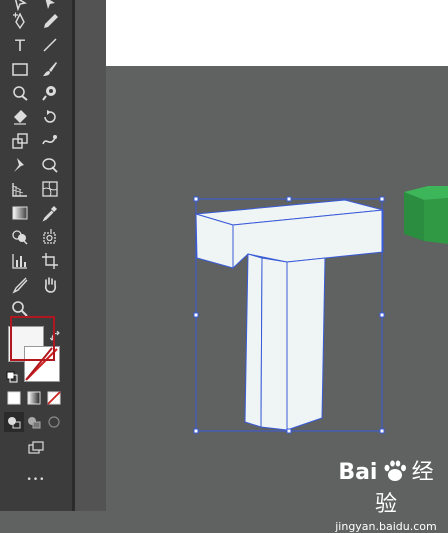  I want to click on bbox-handle-br, so click(382, 431).